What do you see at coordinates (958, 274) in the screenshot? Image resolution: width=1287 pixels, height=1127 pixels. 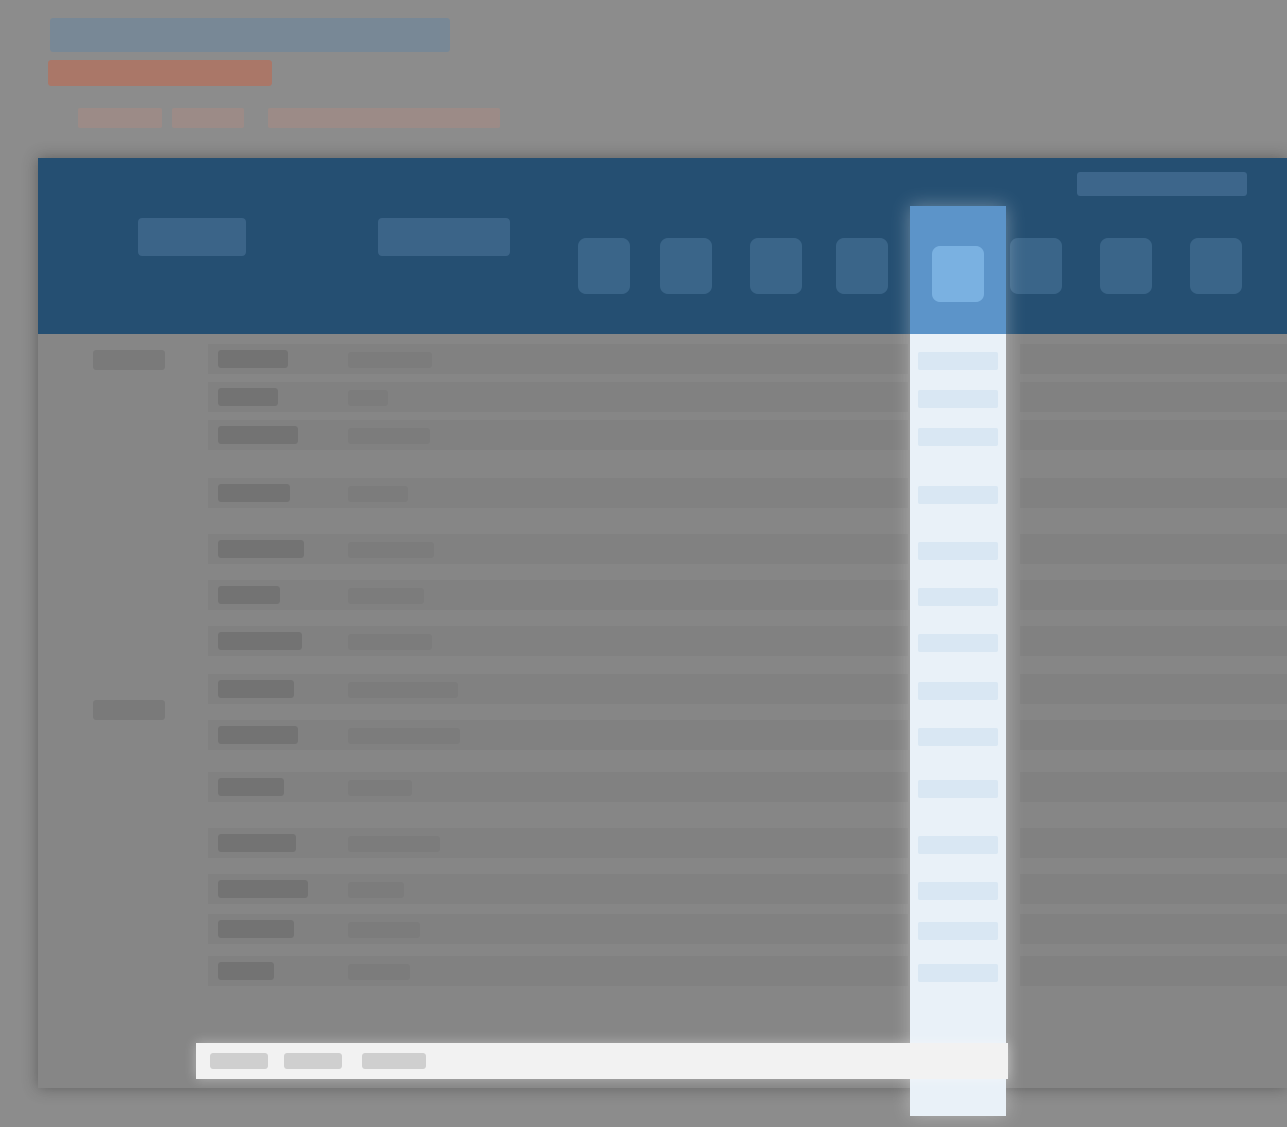 I see `selected-day-badge` at bounding box center [958, 274].